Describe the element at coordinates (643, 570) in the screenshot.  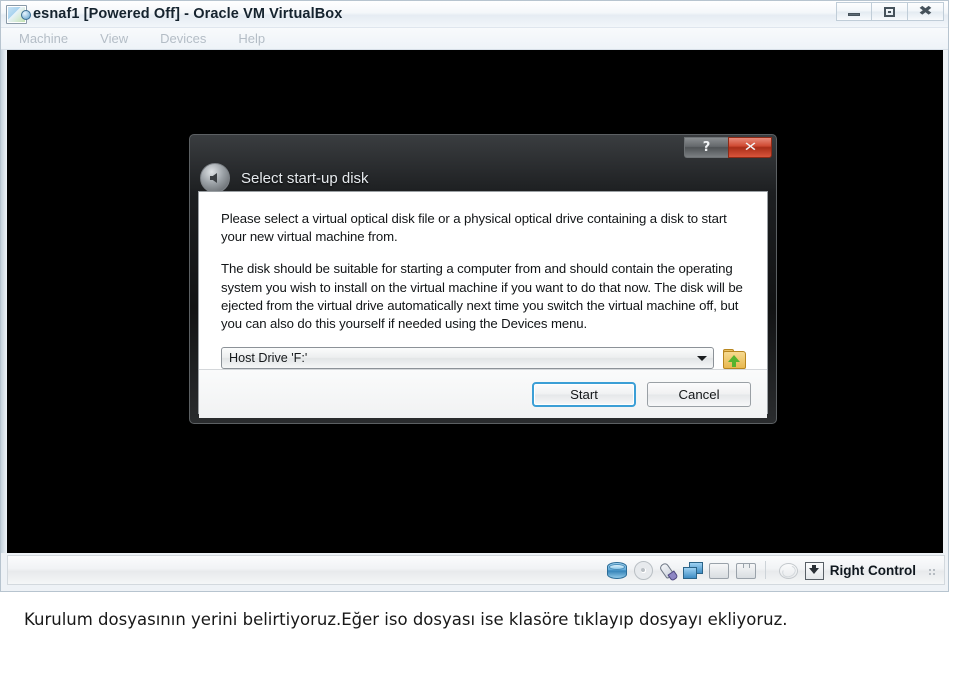
I see `optical-disc-icon` at that location.